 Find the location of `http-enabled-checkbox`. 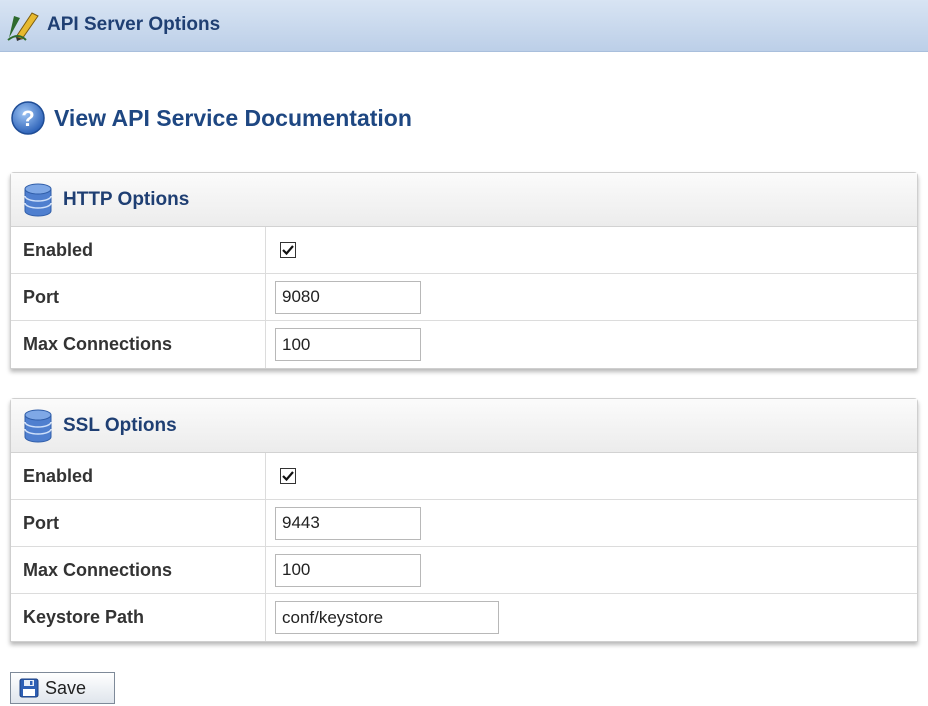

http-enabled-checkbox is located at coordinates (288, 250).